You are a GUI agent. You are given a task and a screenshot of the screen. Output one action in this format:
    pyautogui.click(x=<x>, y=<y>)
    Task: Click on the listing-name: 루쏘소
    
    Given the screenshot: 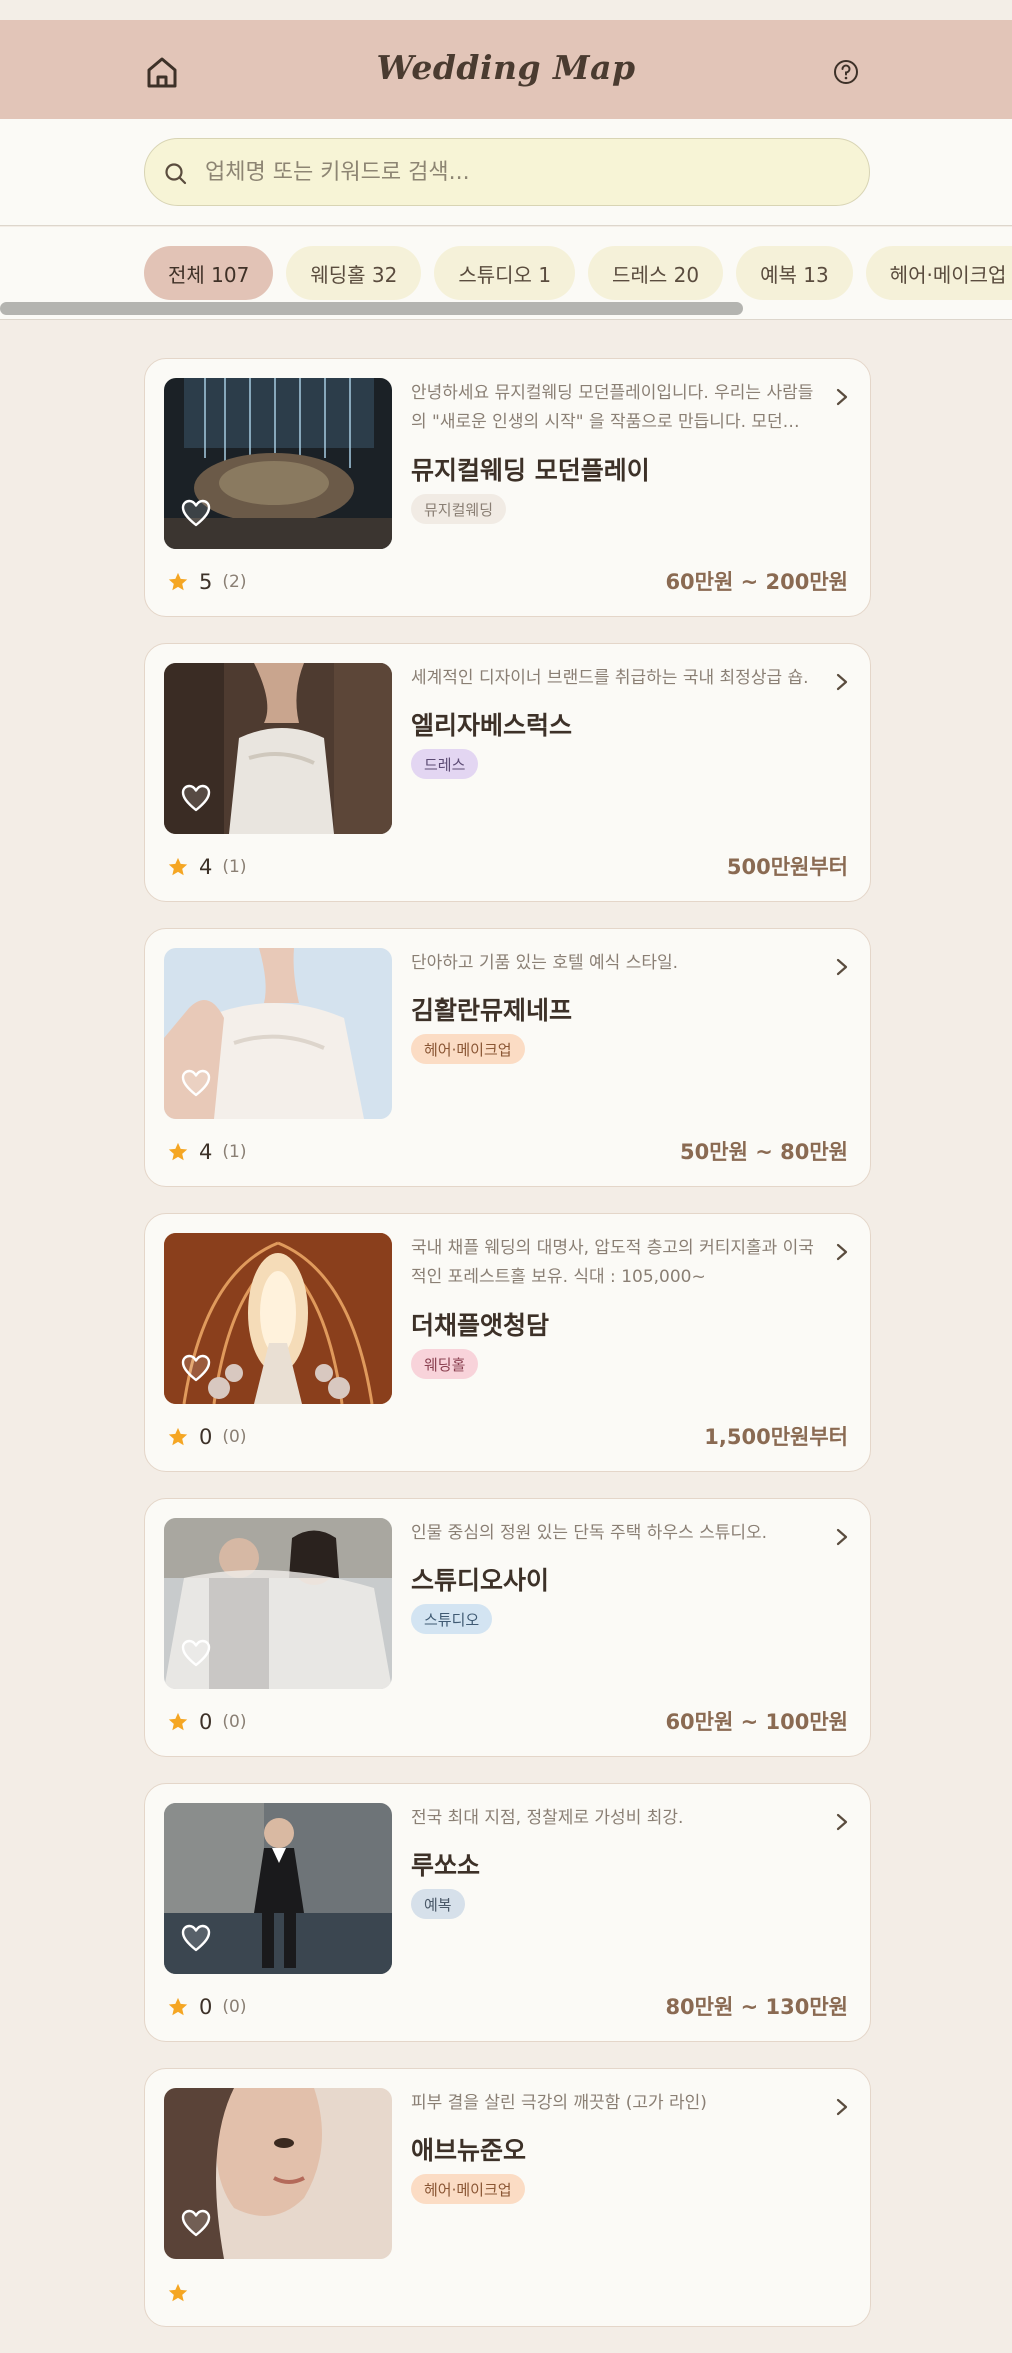 What is the action you would take?
    pyautogui.click(x=446, y=1865)
    